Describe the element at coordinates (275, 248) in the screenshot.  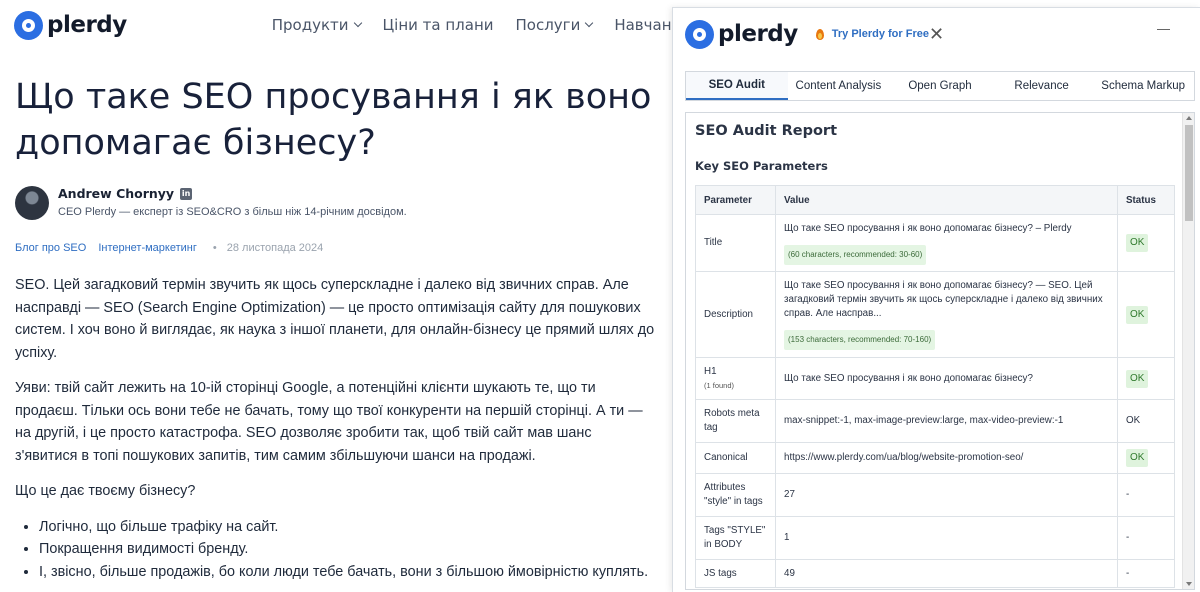
I see `publish-date: 28 листопада 2024` at that location.